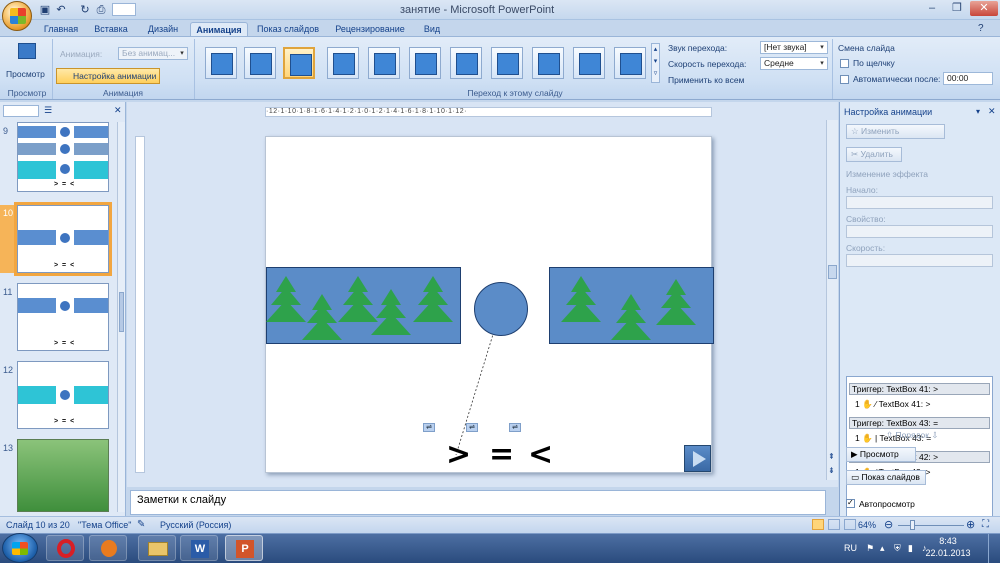 The width and height of the screenshot is (1000, 563). What do you see at coordinates (501, 309) in the screenshot?
I see `circle-shape` at bounding box center [501, 309].